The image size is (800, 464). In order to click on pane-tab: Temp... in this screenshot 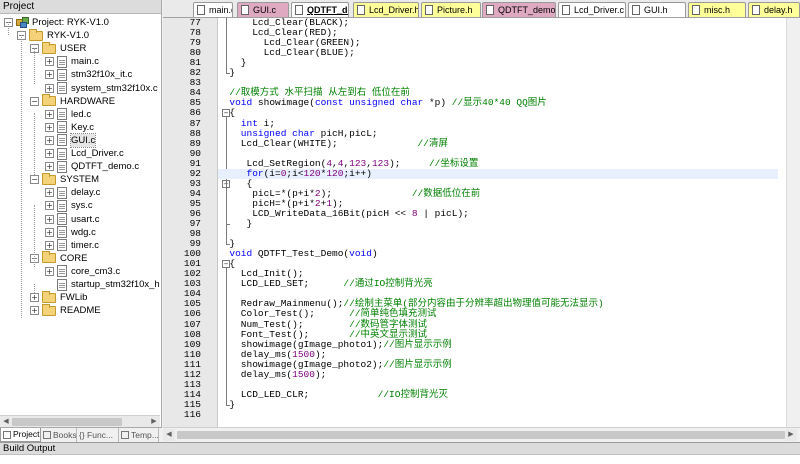, I will do `click(139, 435)`.